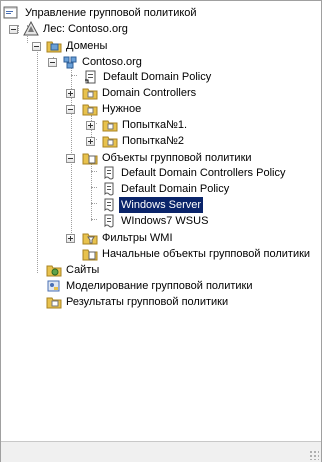  What do you see at coordinates (83, 270) in the screenshot?
I see `tree-label: Сайты` at bounding box center [83, 270].